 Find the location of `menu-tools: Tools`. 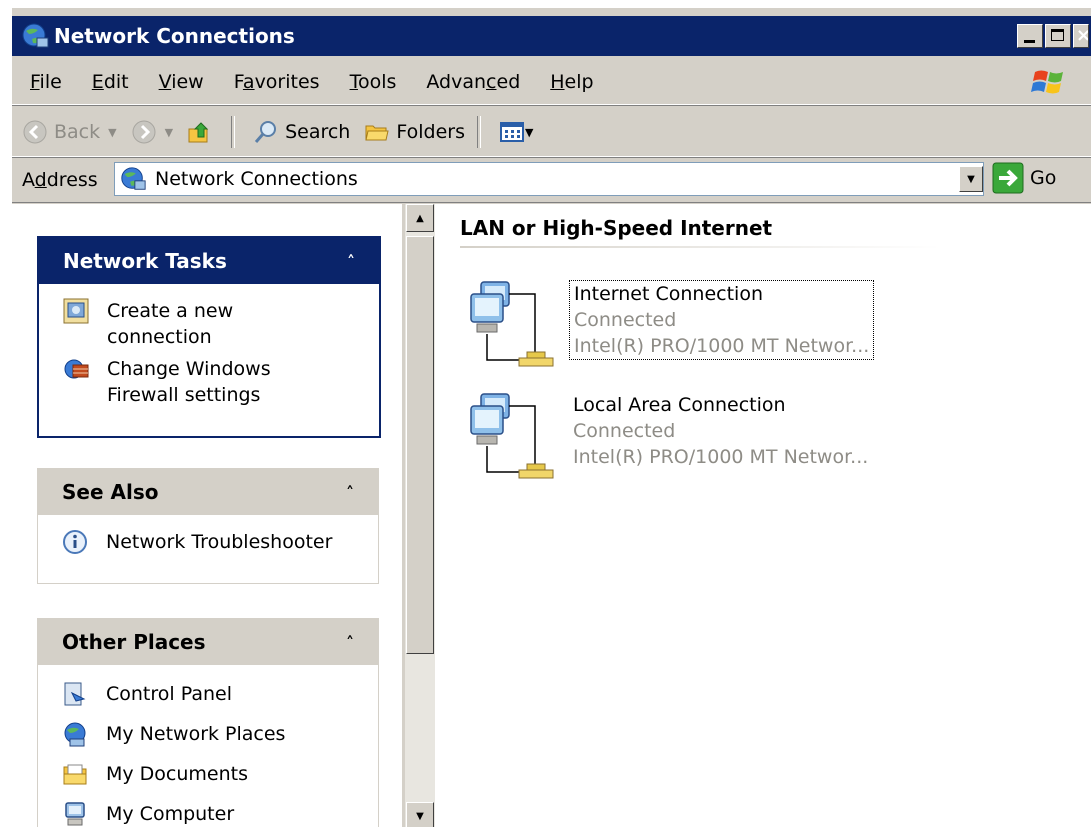

menu-tools: Tools is located at coordinates (373, 82).